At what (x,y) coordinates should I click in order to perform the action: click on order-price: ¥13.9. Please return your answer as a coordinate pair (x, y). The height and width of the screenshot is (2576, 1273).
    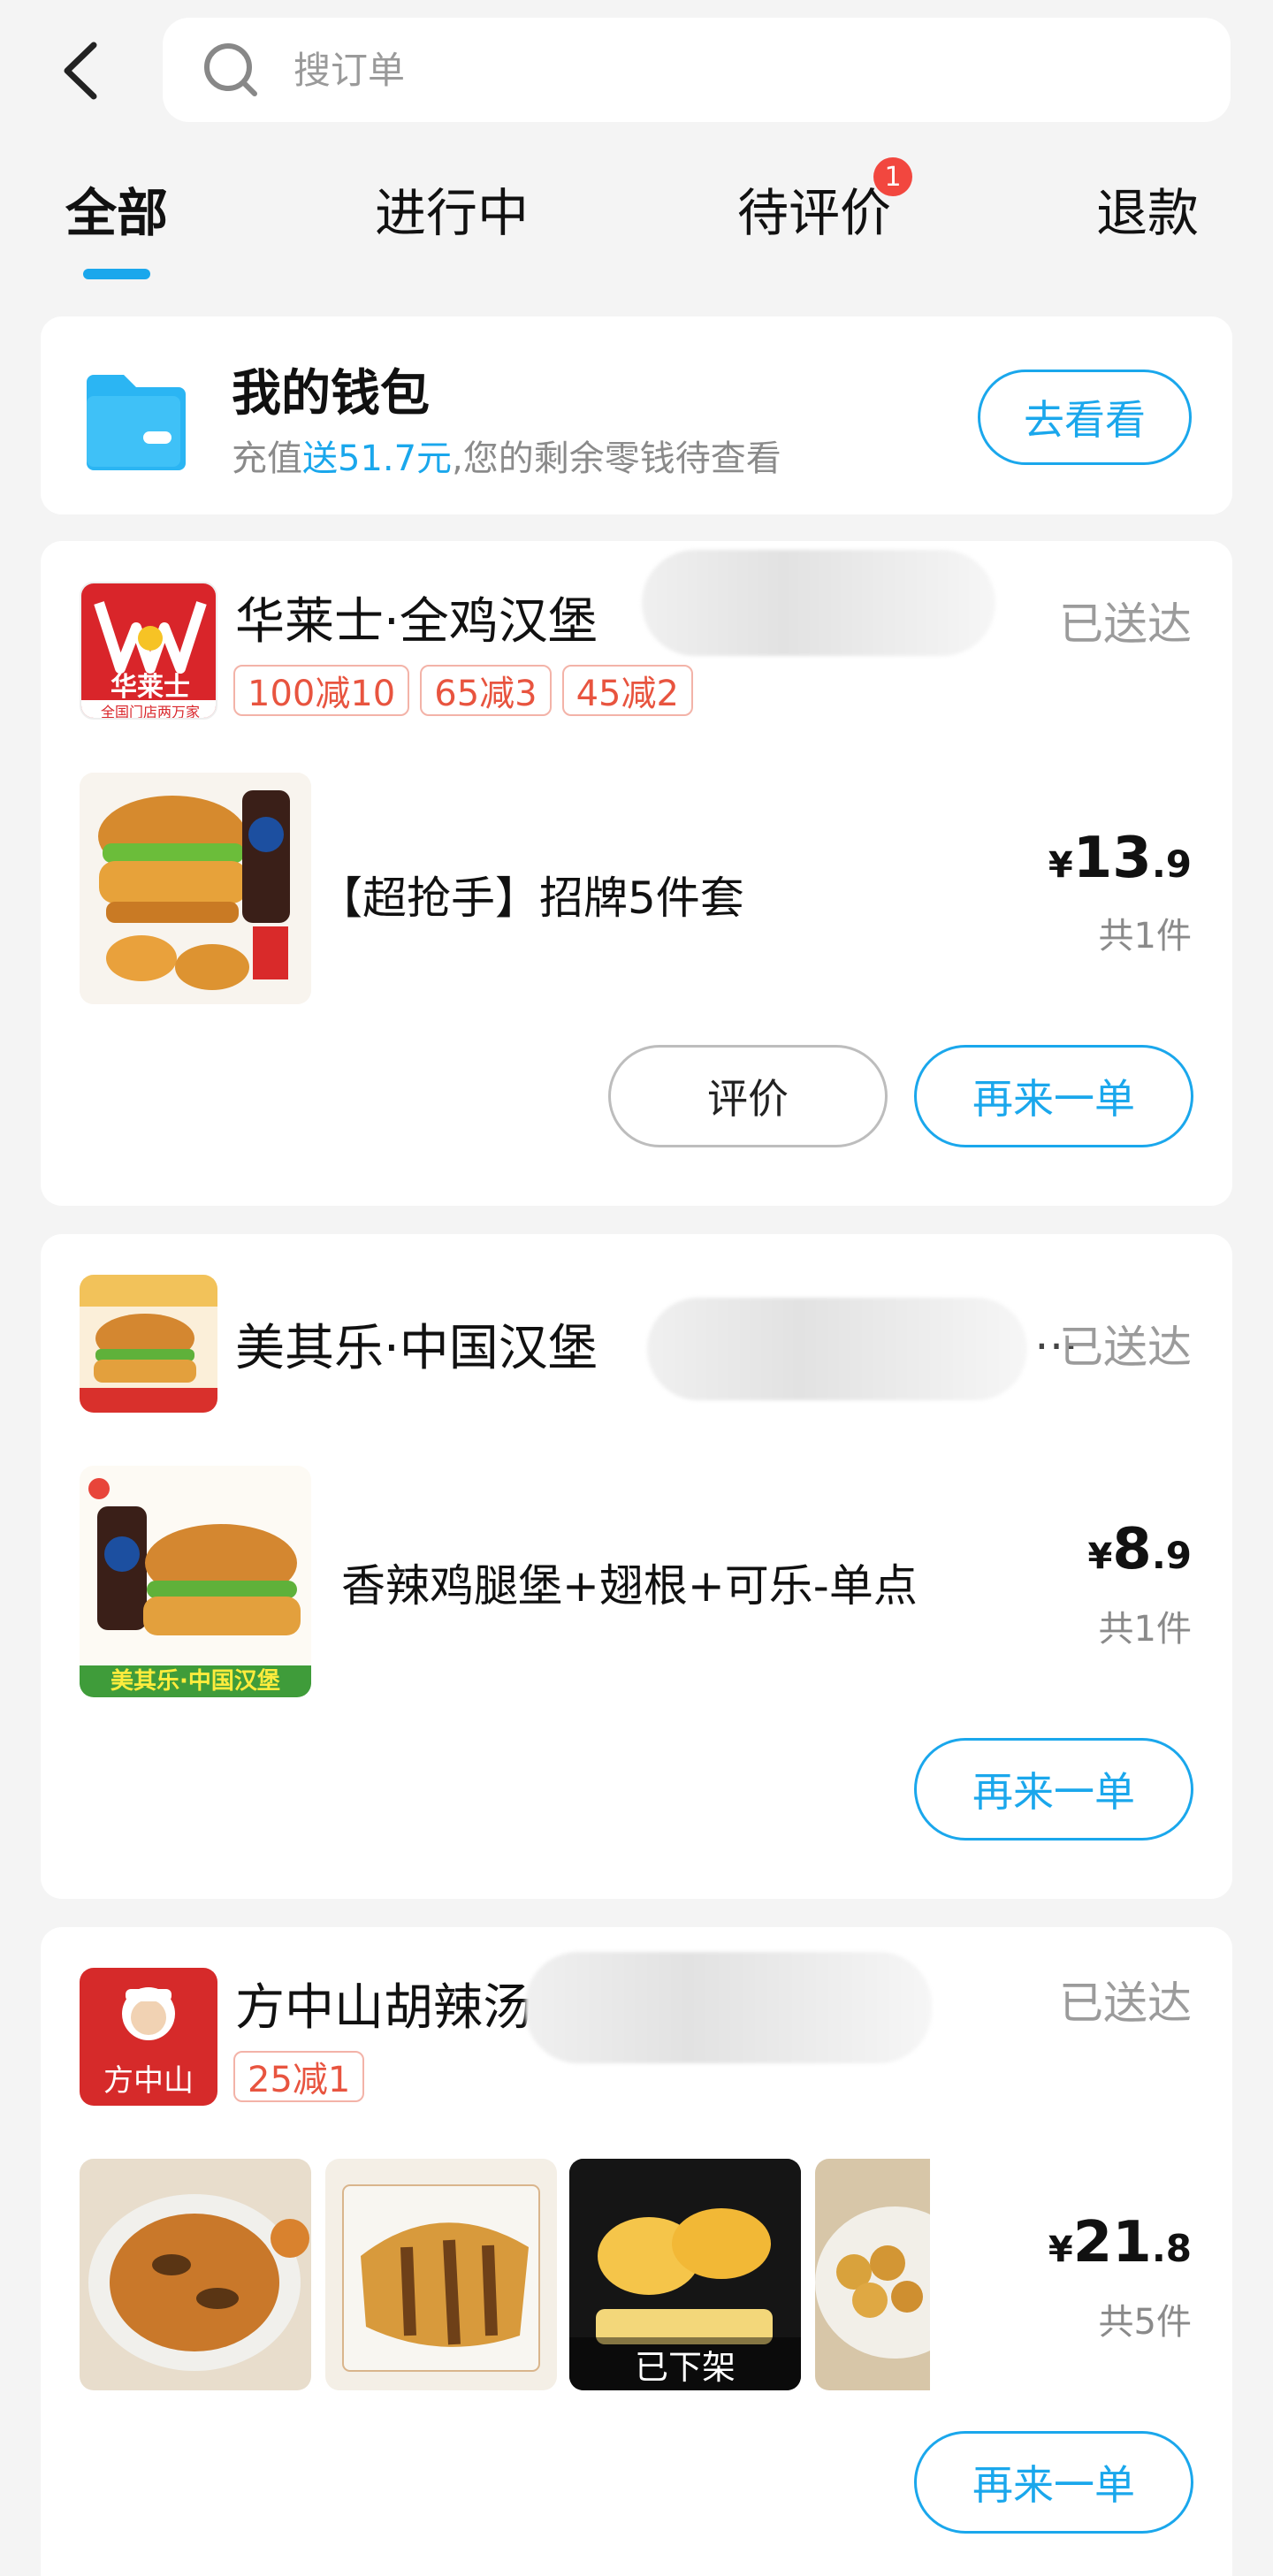
    Looking at the image, I should click on (1120, 858).